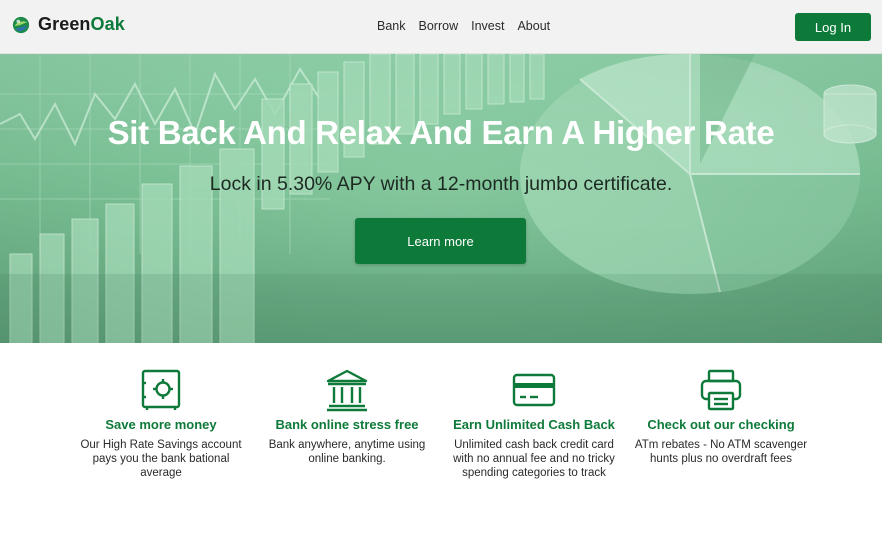 The image size is (882, 548). Describe the element at coordinates (161, 389) in the screenshot. I see `safe-icon` at that location.